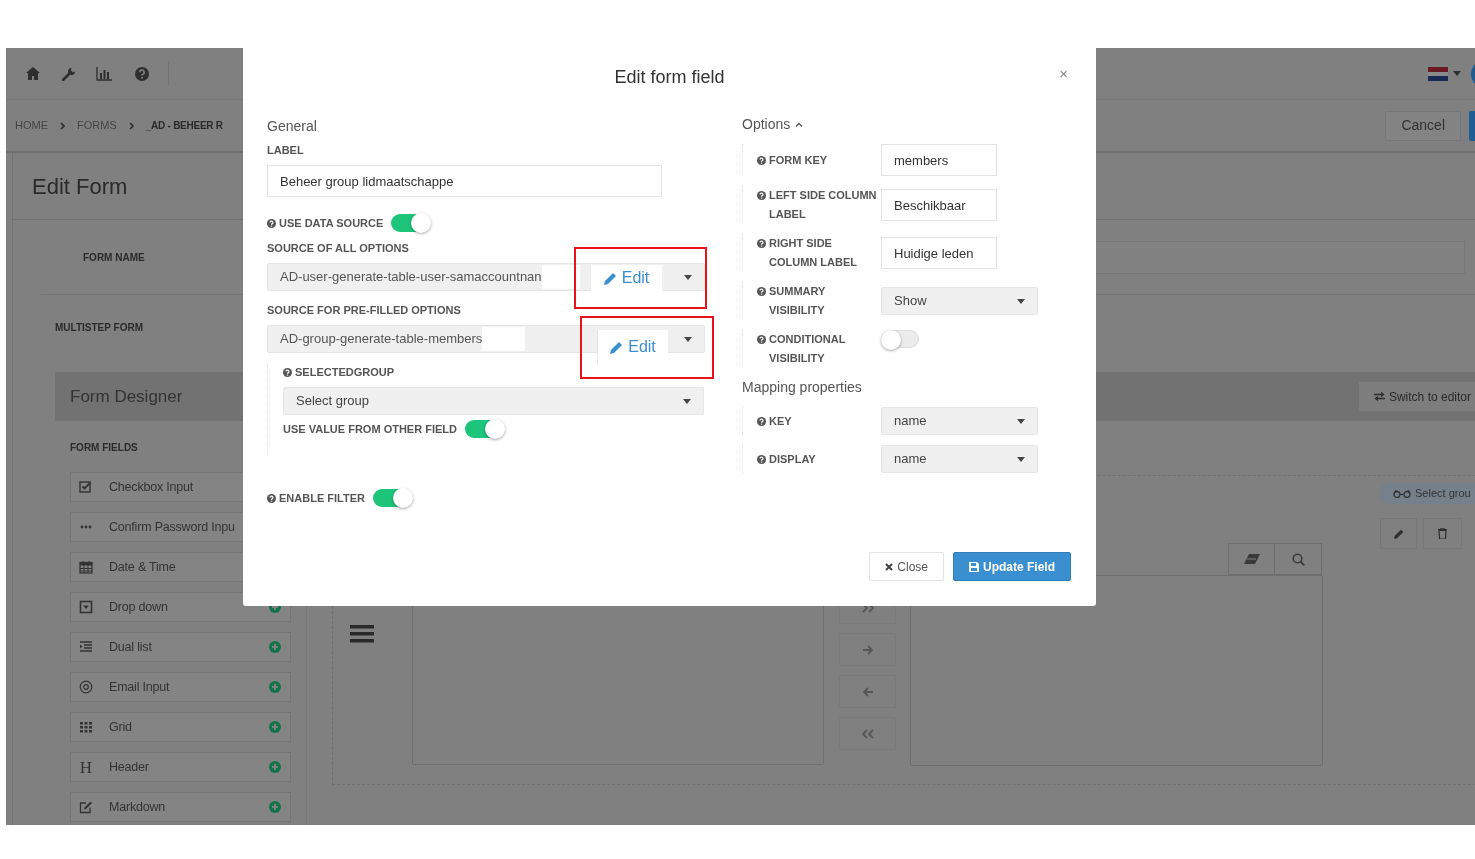  I want to click on bar-chart-icon, so click(104, 73).